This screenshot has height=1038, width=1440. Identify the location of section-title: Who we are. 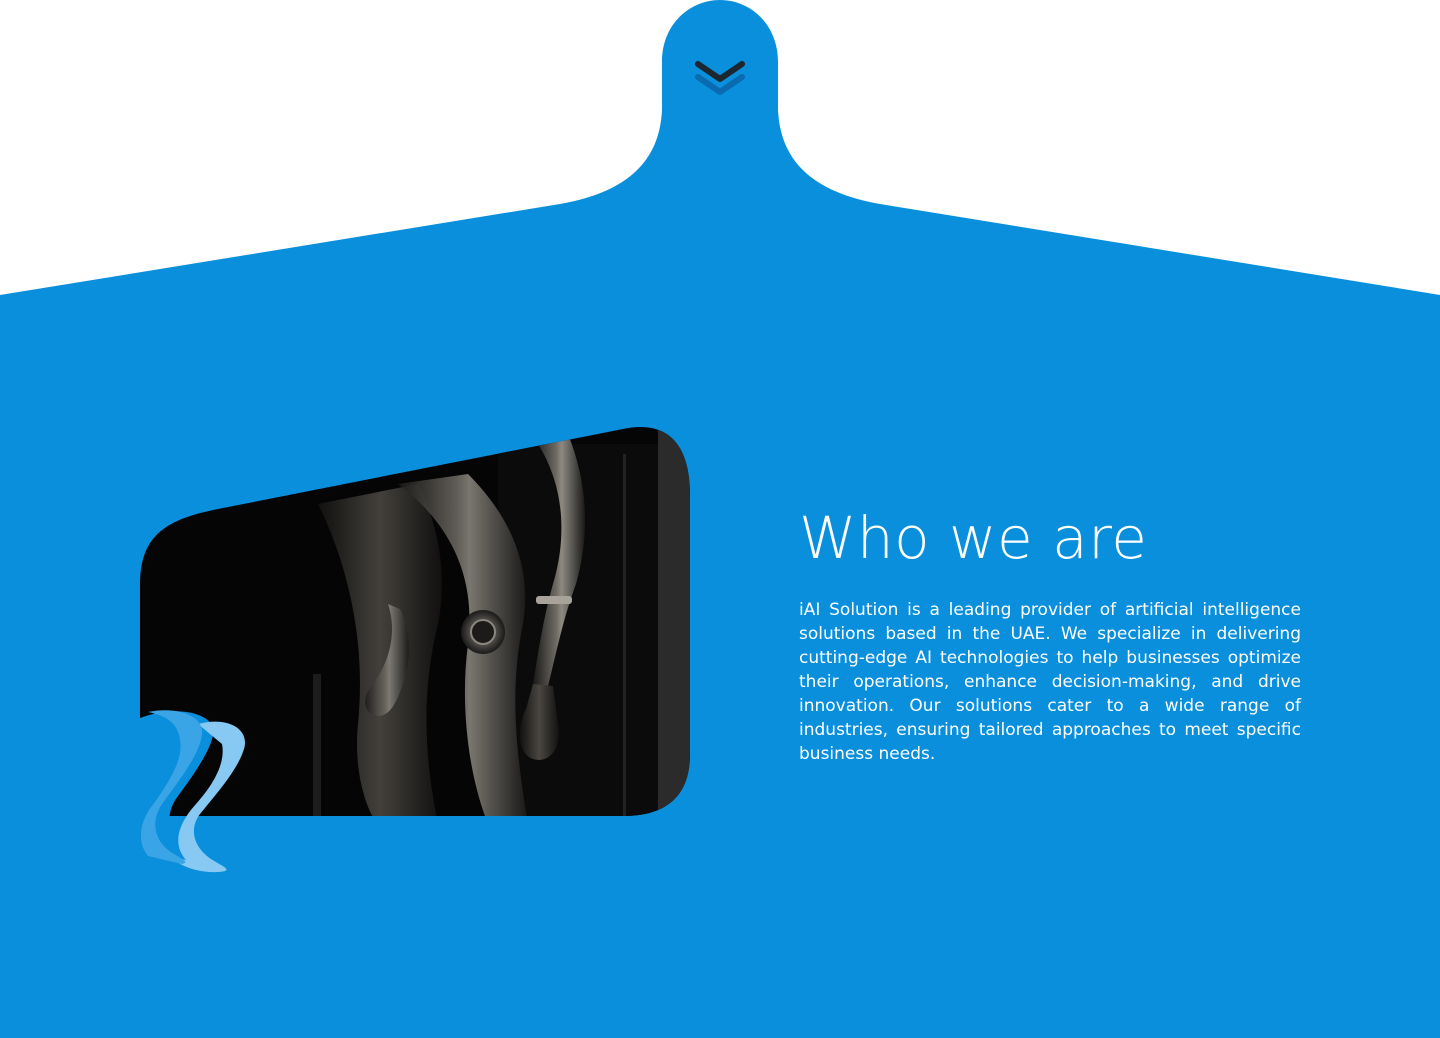
(973, 538).